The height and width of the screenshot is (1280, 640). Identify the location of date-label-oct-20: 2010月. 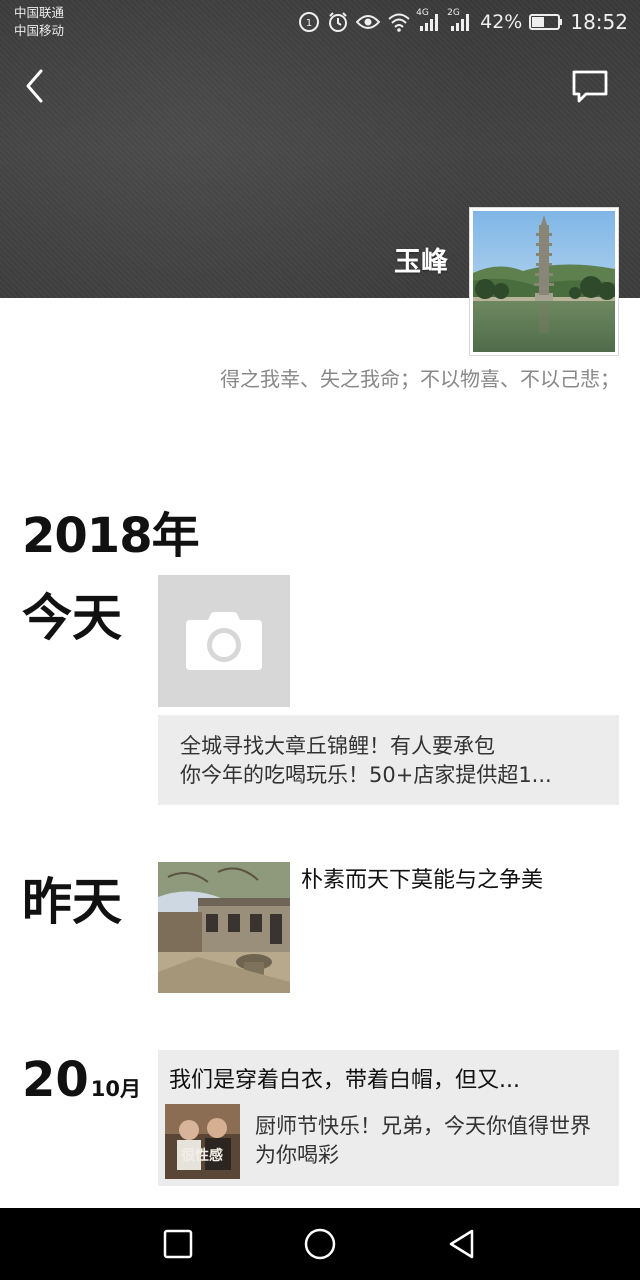
(81, 1080).